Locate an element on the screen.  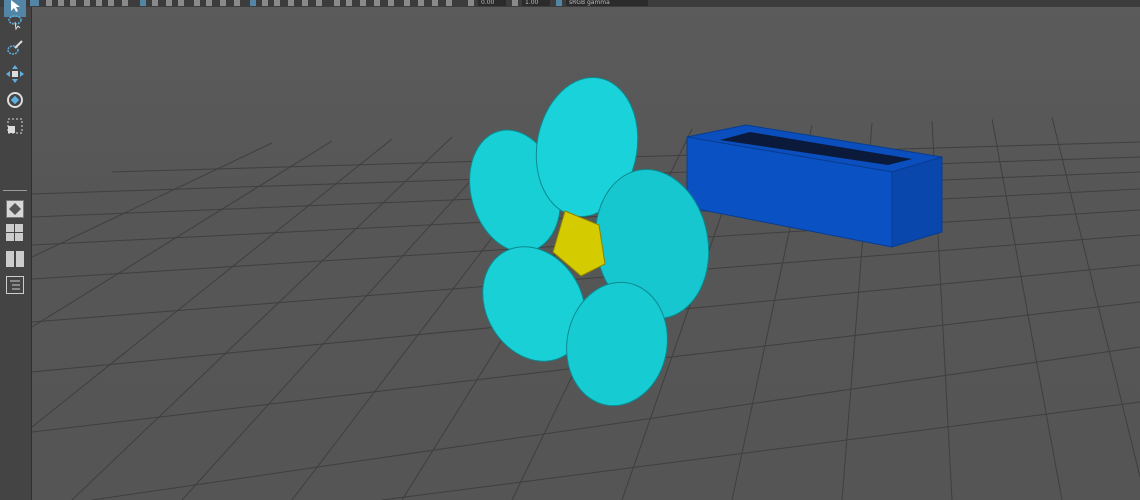
four-pane-layout-icon is located at coordinates (14, 232).